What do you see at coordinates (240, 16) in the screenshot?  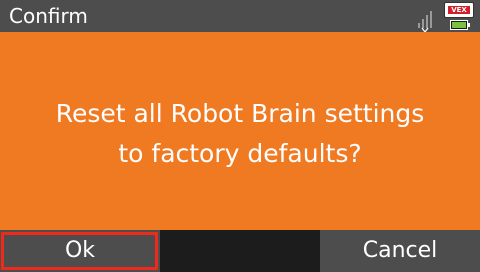 I see `title-bar: Confirm VEX` at bounding box center [240, 16].